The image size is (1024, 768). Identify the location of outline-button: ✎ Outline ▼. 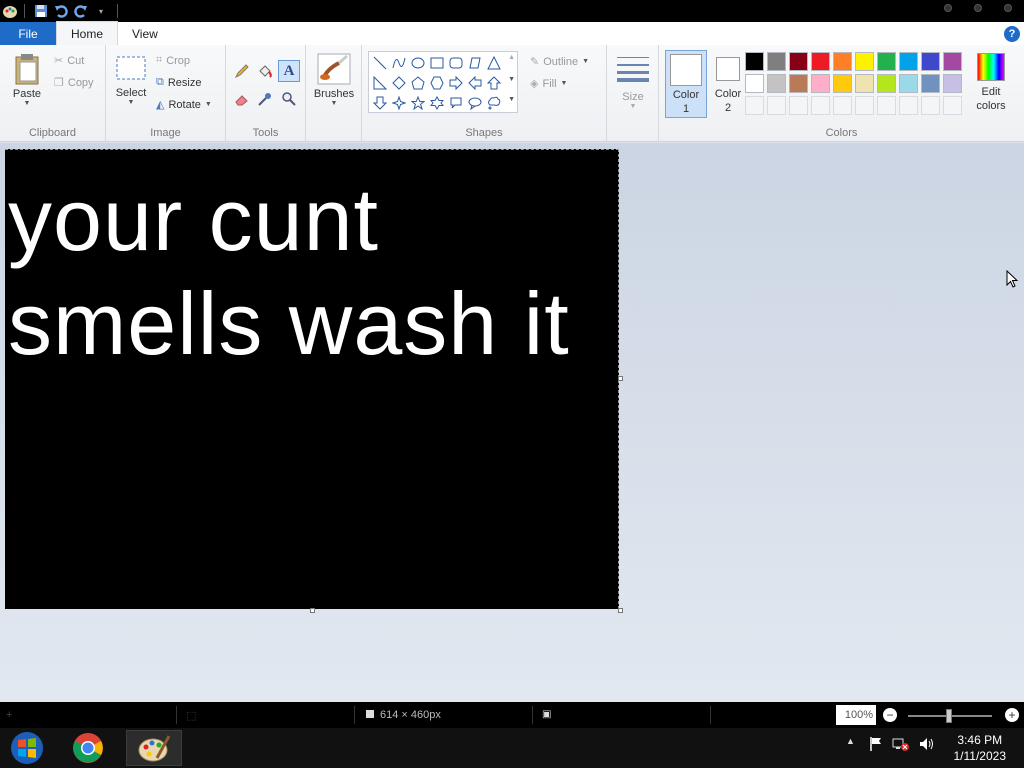
(559, 62).